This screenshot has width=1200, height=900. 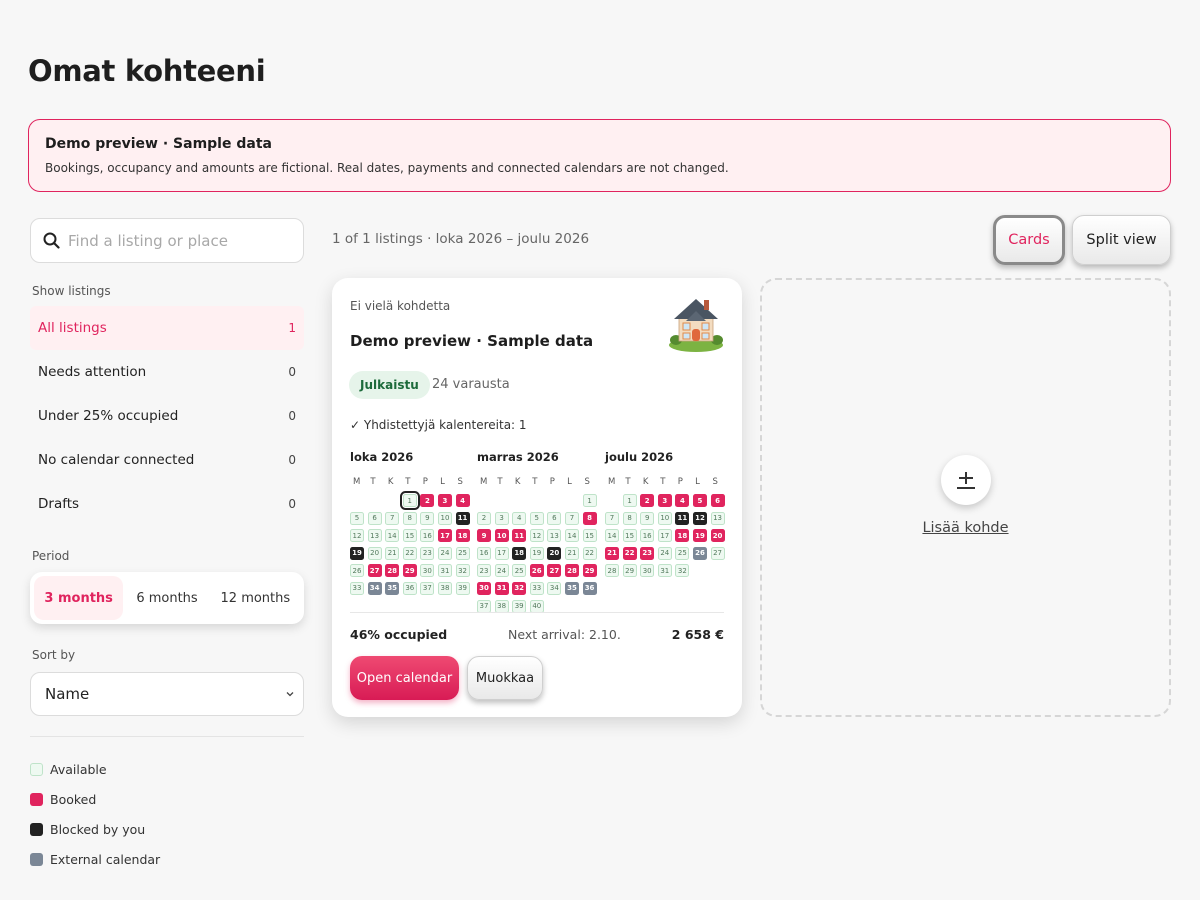 I want to click on split-view-button: Split view, so click(x=1121, y=240).